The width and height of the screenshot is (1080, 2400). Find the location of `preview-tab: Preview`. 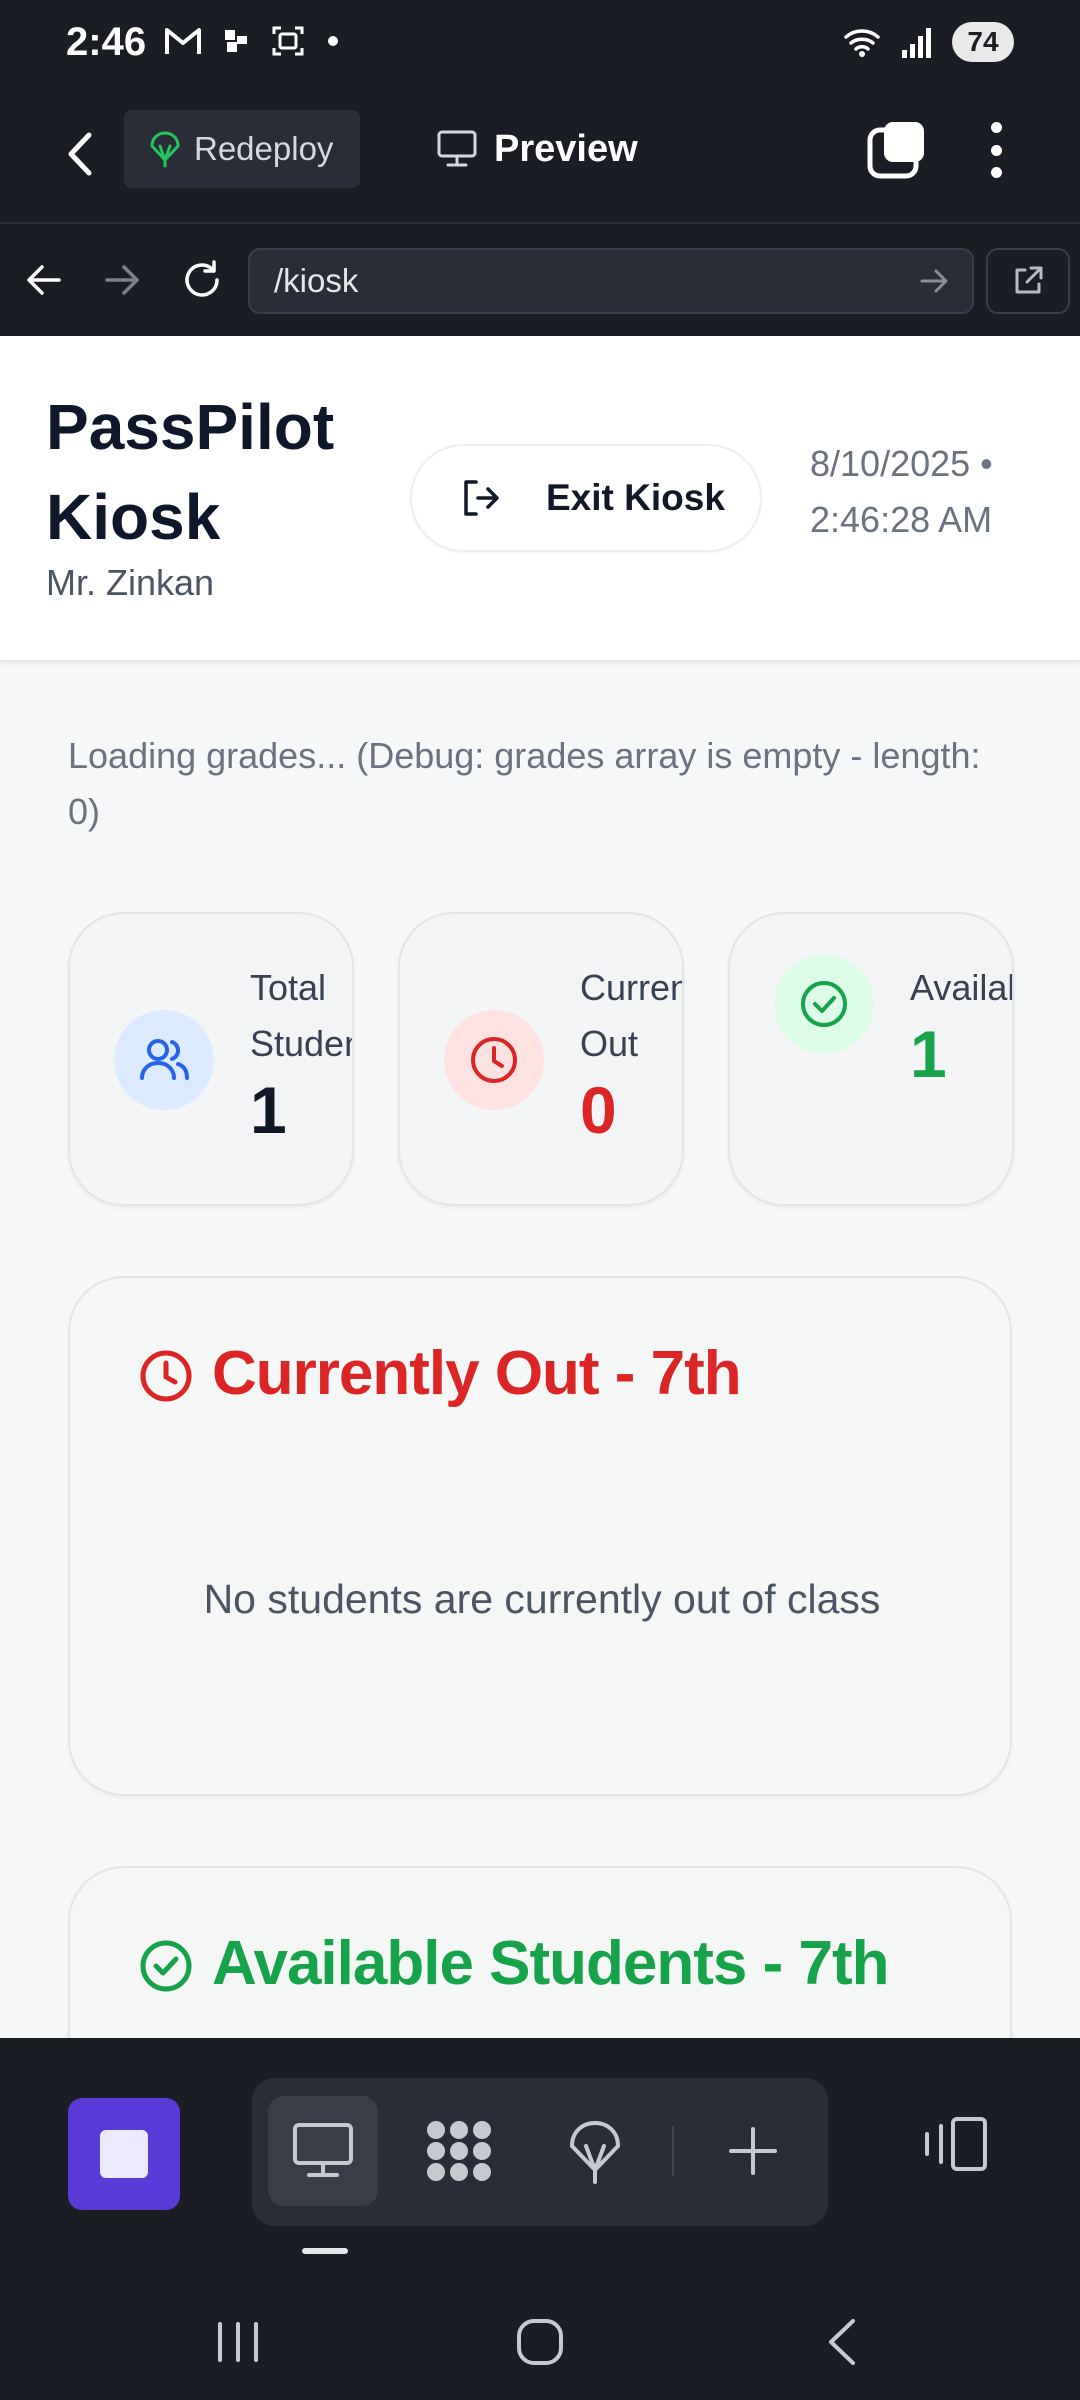

preview-tab: Preview is located at coordinates (537, 149).